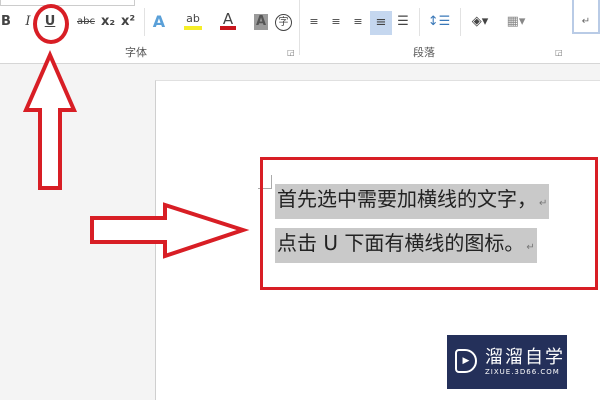 The width and height of the screenshot is (600, 400). What do you see at coordinates (466, 361) in the screenshot?
I see `play-icon: ▶` at bounding box center [466, 361].